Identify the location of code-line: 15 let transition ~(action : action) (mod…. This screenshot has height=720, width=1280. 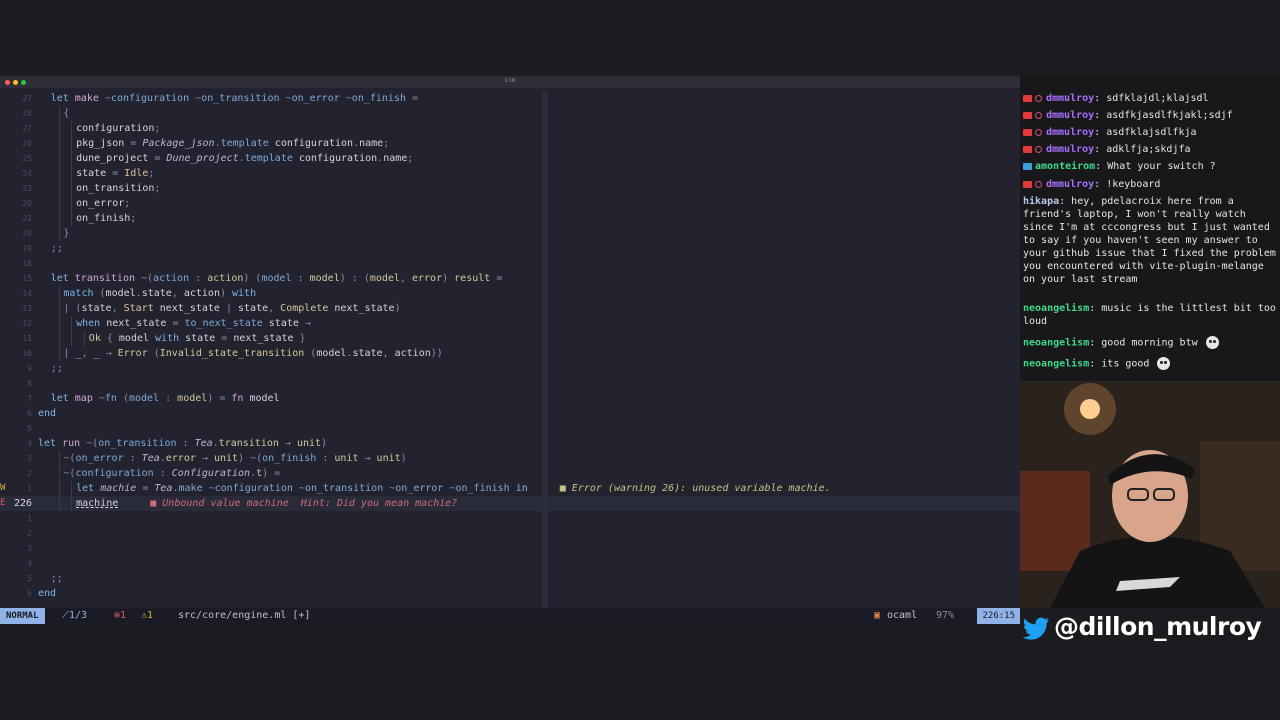
(510, 278).